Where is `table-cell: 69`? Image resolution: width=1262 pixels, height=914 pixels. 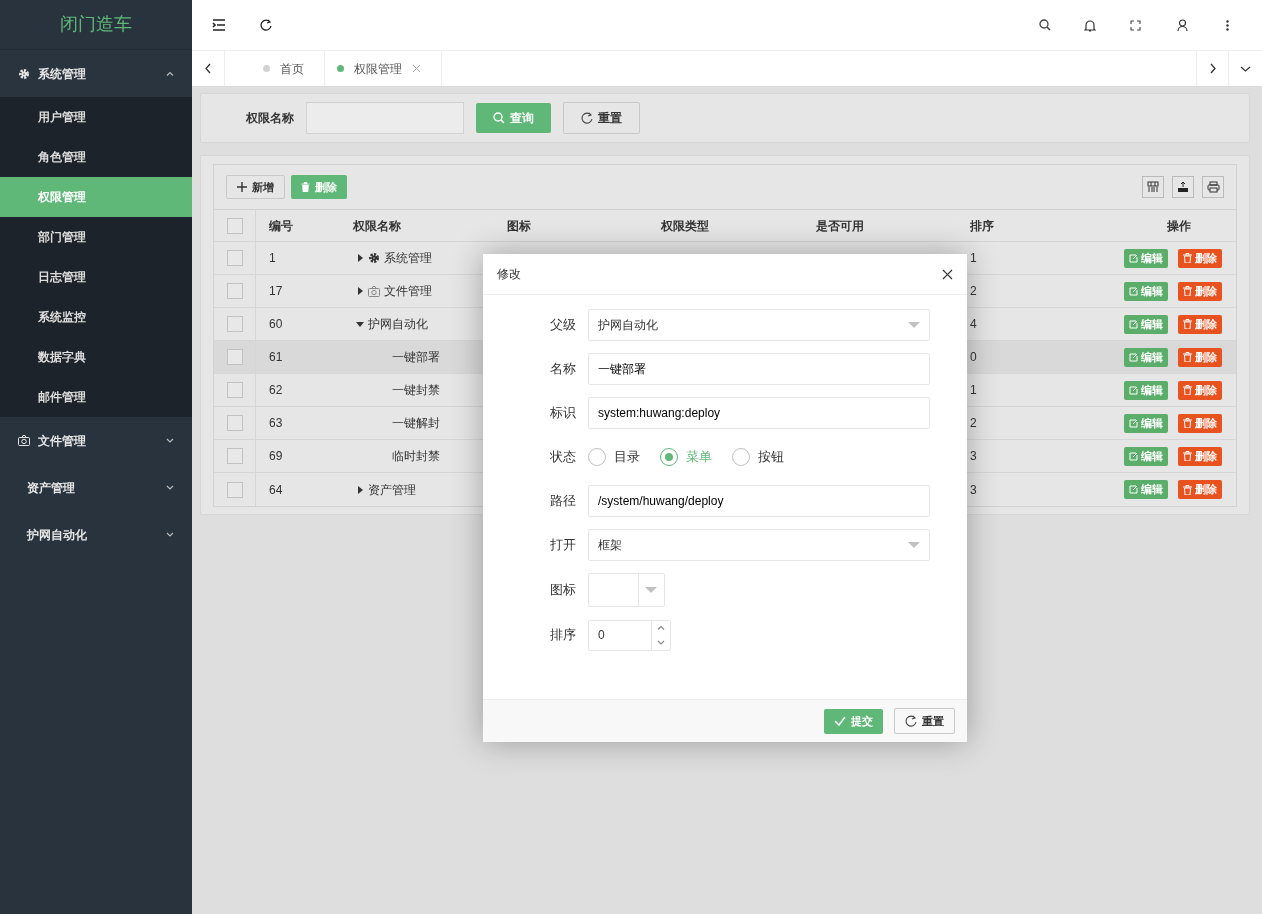
table-cell: 69 is located at coordinates (276, 456).